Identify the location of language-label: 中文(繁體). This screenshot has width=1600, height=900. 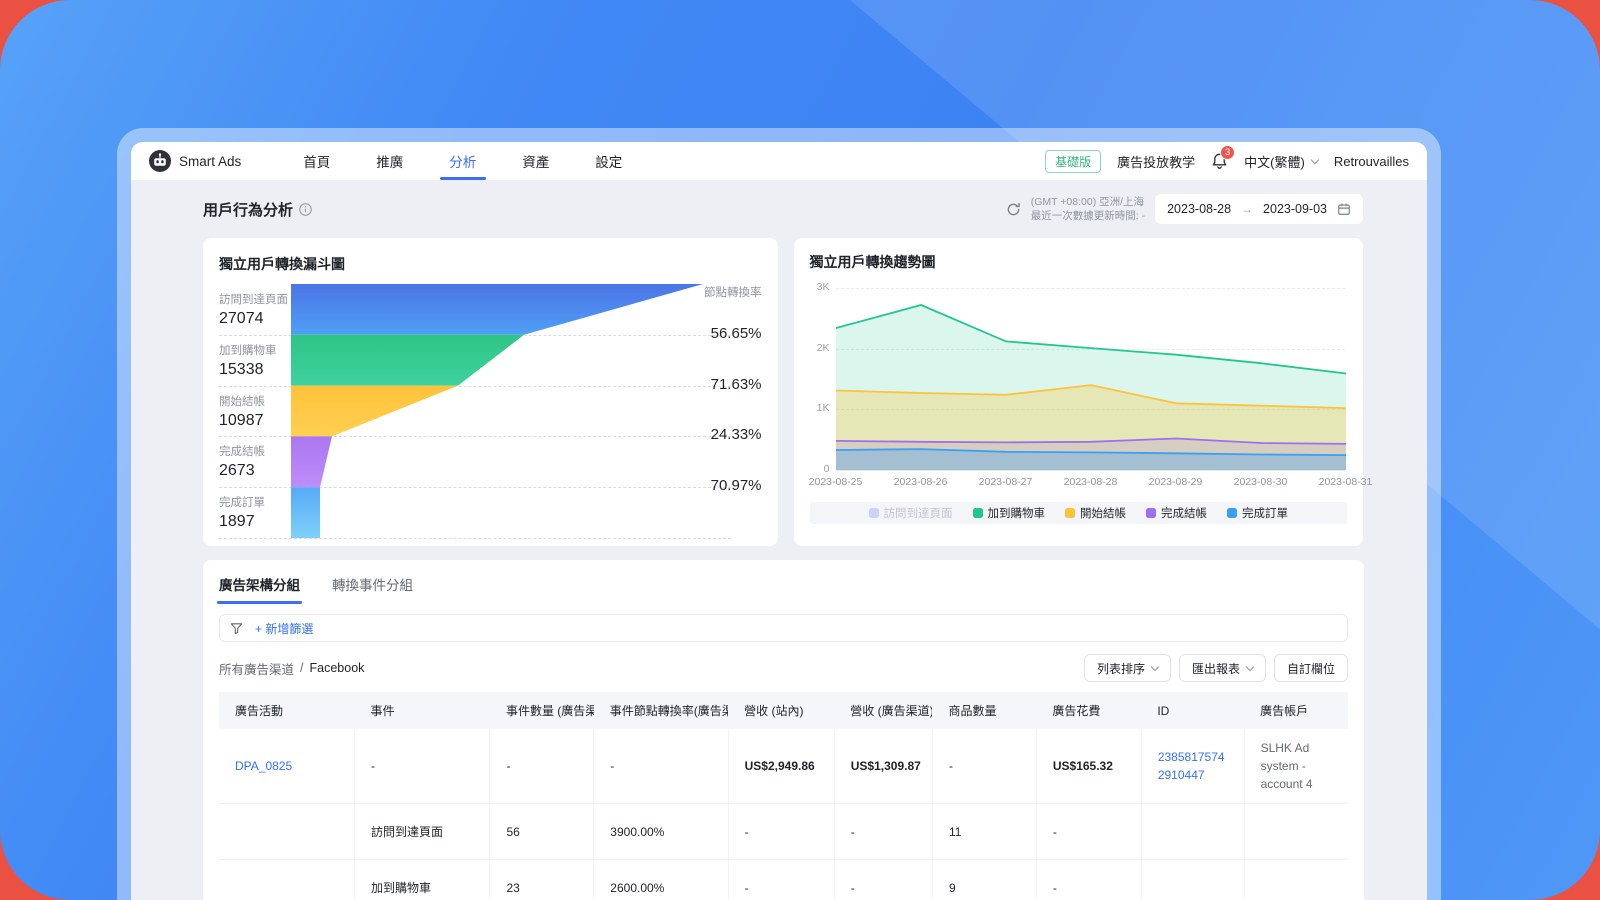
(1274, 162).